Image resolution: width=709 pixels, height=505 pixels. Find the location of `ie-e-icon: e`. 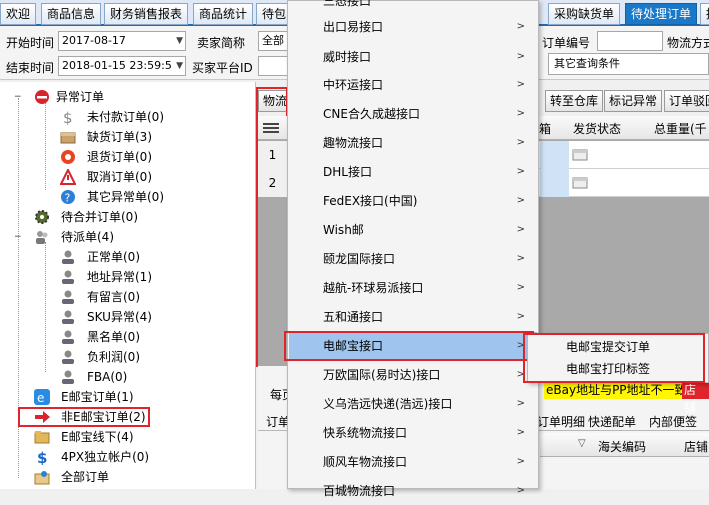

ie-e-icon: e is located at coordinates (42, 397).